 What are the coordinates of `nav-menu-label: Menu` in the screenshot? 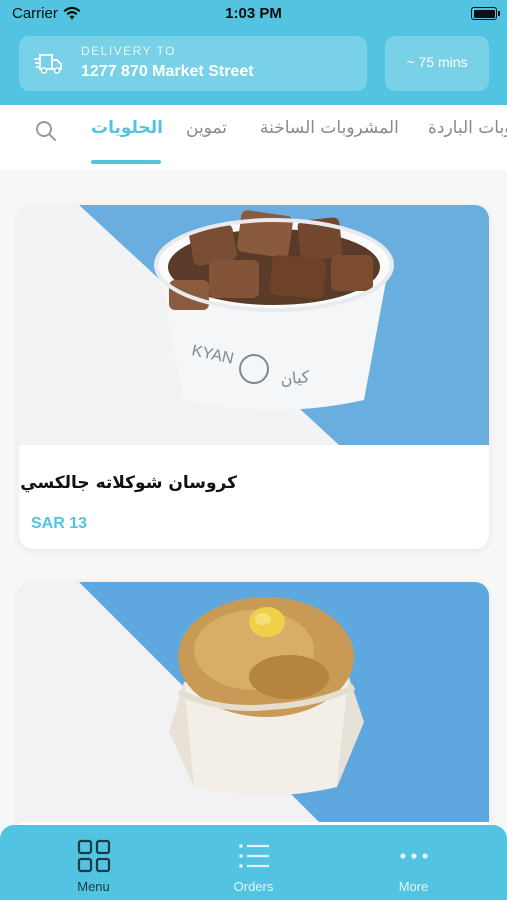 It's located at (93, 886).